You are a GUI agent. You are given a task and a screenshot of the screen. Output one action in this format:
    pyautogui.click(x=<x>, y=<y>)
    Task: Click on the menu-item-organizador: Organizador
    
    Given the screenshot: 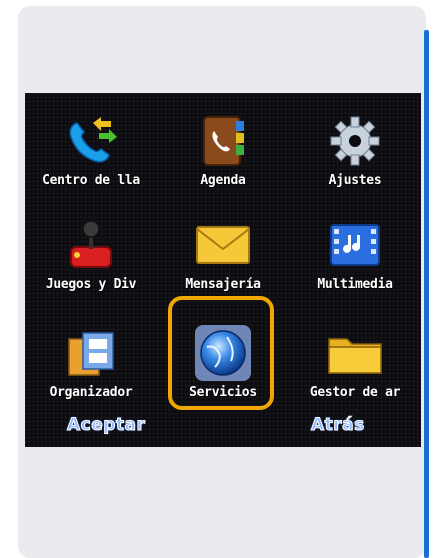 What is the action you would take?
    pyautogui.click(x=91, y=355)
    